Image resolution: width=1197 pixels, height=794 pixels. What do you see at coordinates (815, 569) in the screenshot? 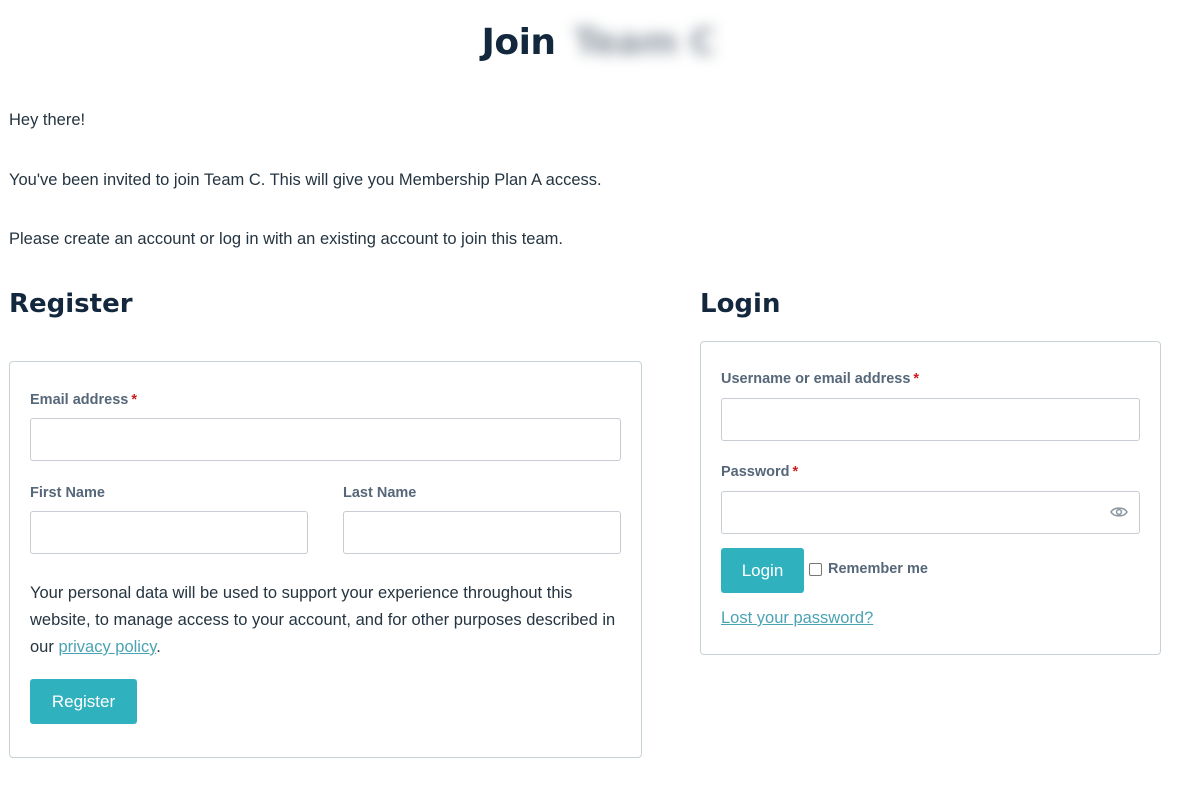
I see `remember-me-checkbox` at bounding box center [815, 569].